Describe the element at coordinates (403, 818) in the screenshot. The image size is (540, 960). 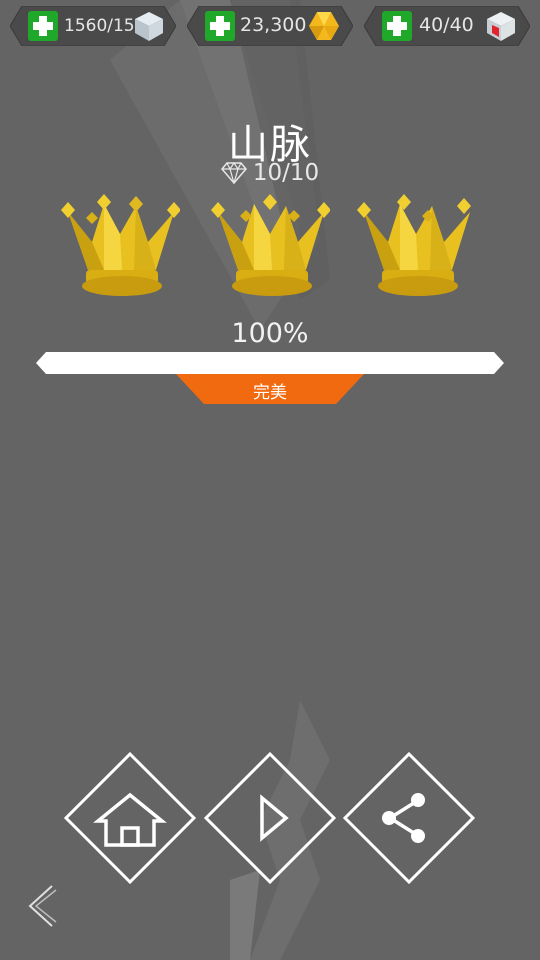
I see `share-icon` at that location.